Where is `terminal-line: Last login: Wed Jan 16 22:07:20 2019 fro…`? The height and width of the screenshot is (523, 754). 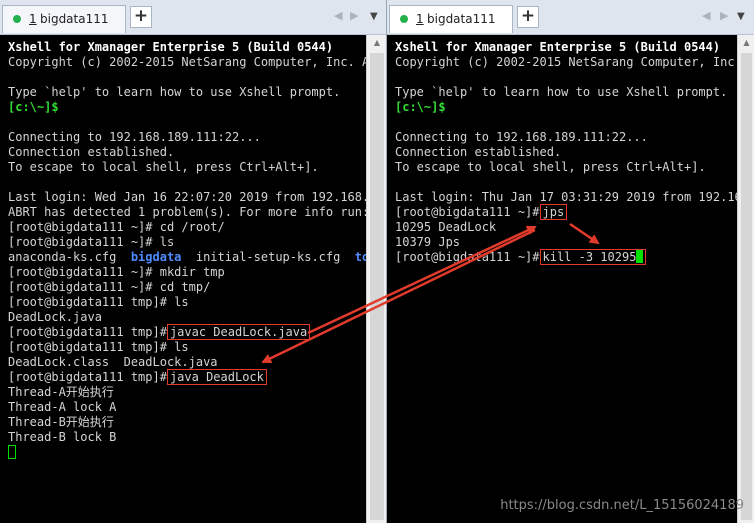
terminal-line: Last login: Wed Jan 16 22:07:20 2019 fro… is located at coordinates (187, 197).